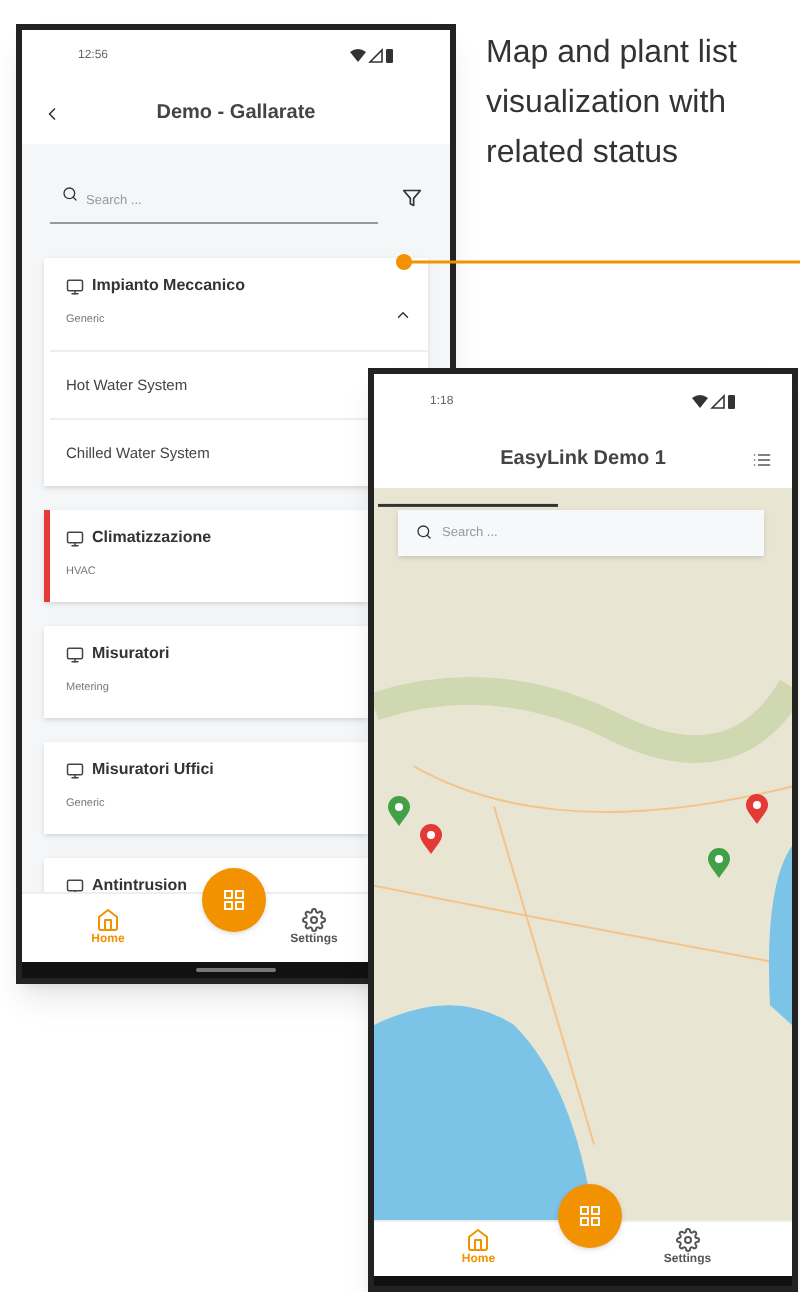  What do you see at coordinates (612, 104) in the screenshot?
I see `caption-text: Map and plant list visualization with related status` at bounding box center [612, 104].